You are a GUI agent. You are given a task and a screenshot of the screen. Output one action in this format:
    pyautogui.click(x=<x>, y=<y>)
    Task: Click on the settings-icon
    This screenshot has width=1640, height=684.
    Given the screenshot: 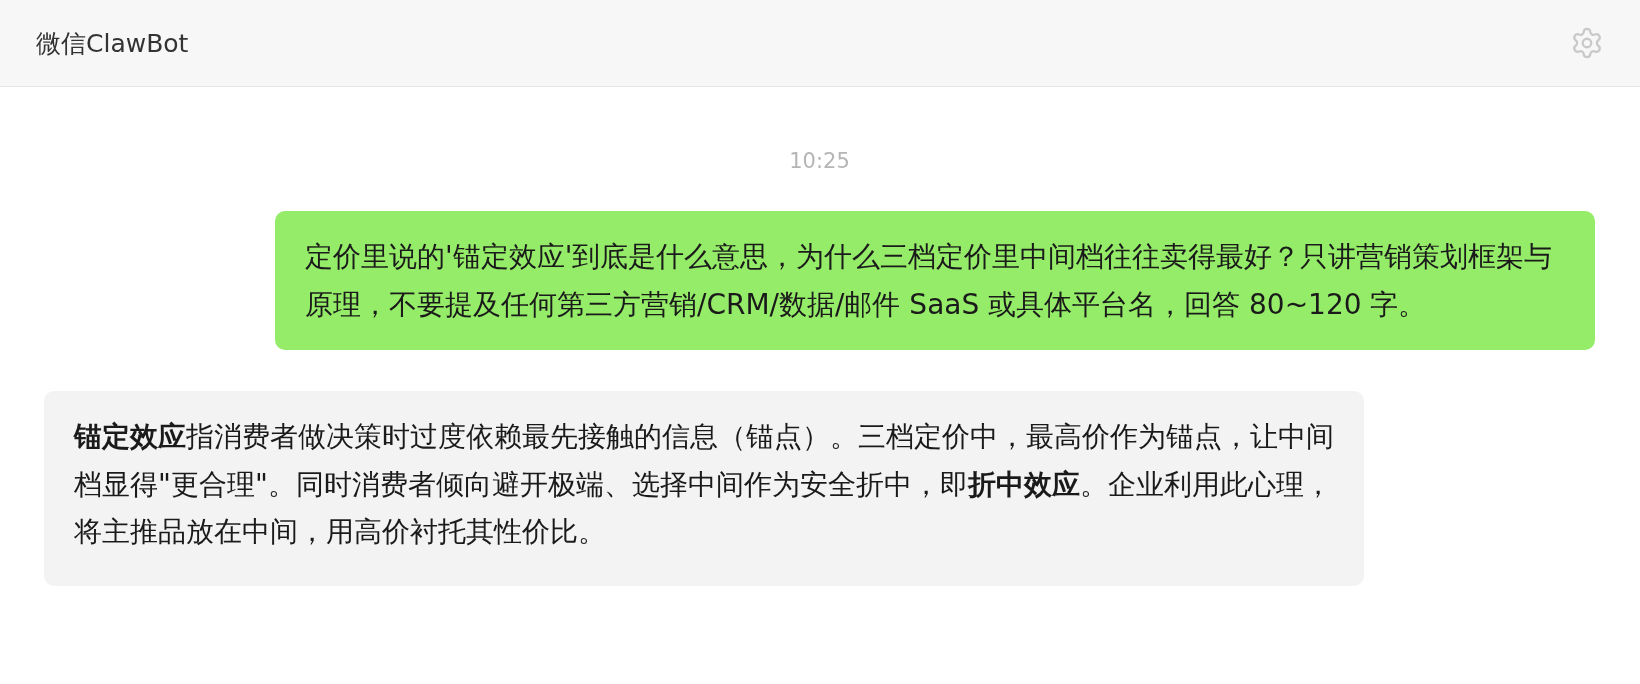 What is the action you would take?
    pyautogui.click(x=1587, y=43)
    